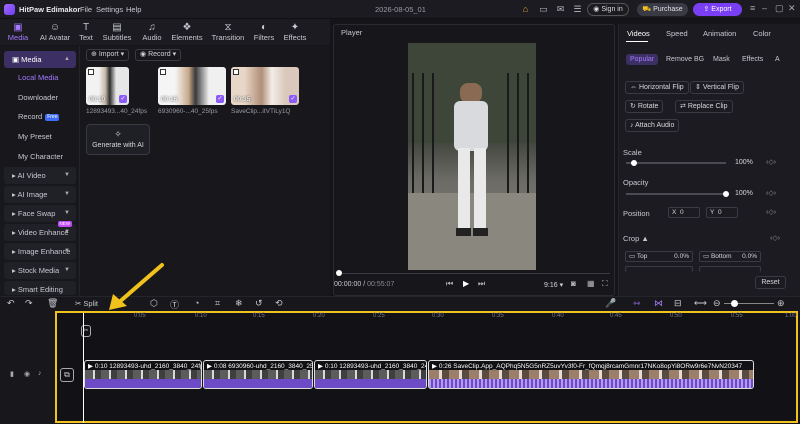 Image resolution: width=800 pixels, height=424 pixels. Describe the element at coordinates (677, 33) in the screenshot. I see `tab-speed: Speed` at that location.